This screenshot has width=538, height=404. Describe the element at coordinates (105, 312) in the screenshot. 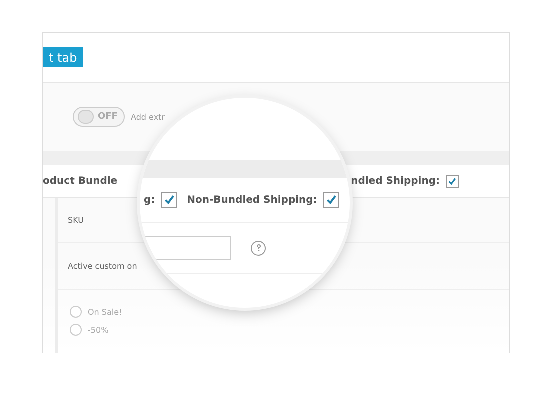

I see `option-label: On Sale!` at that location.